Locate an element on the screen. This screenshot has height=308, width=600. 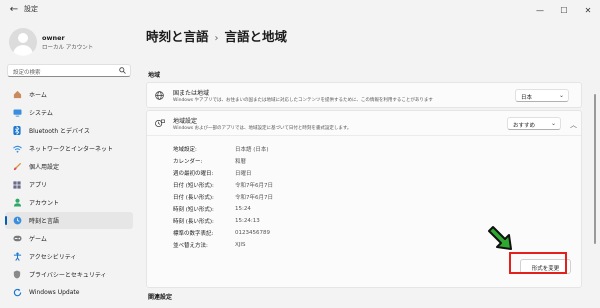
format-row: 週の最初の曜日: 日曜日 is located at coordinates (323, 173).